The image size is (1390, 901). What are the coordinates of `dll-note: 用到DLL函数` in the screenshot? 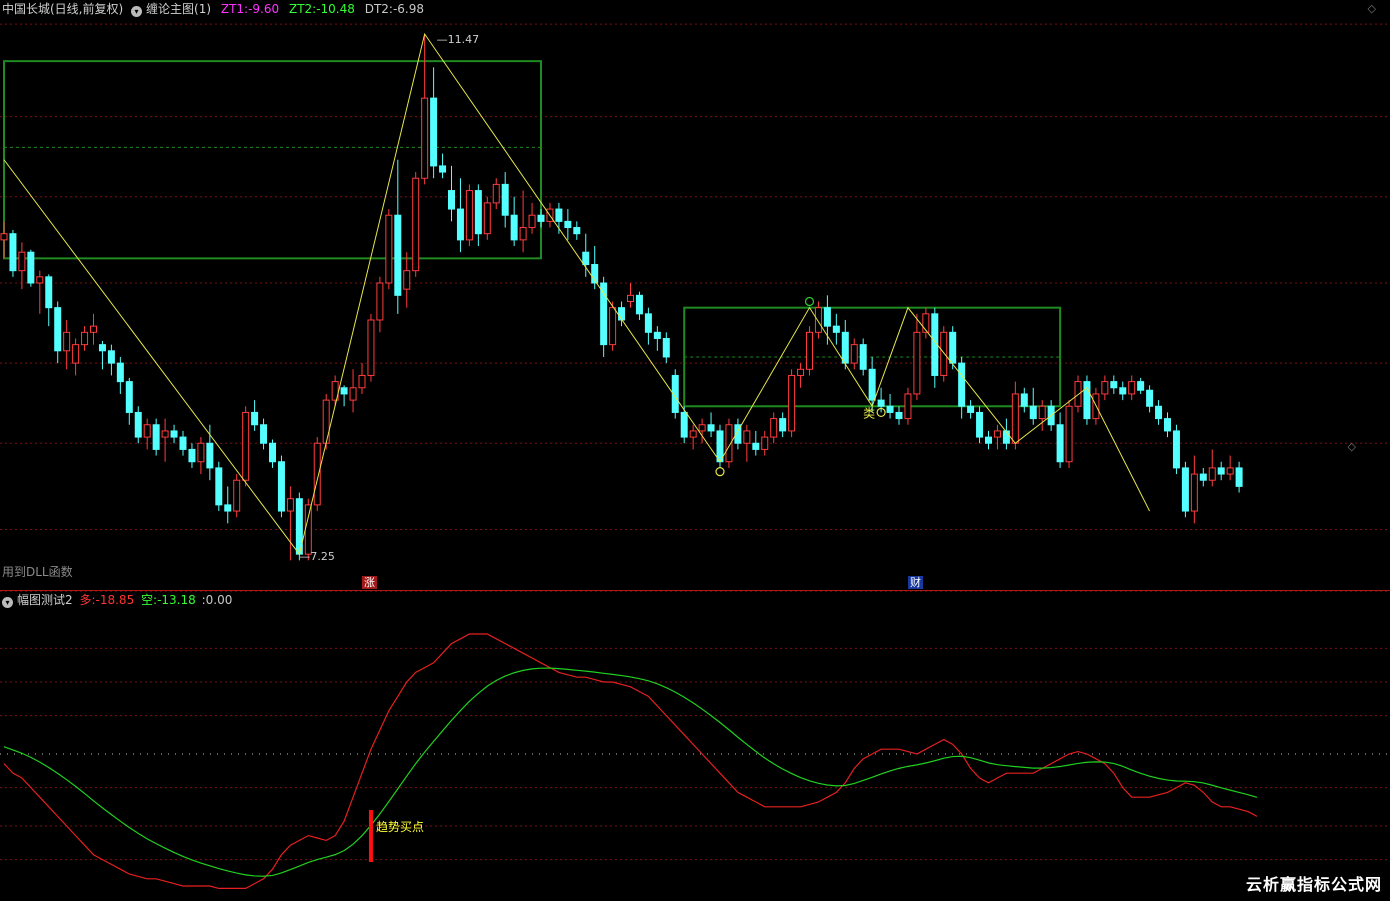 It's located at (37, 572).